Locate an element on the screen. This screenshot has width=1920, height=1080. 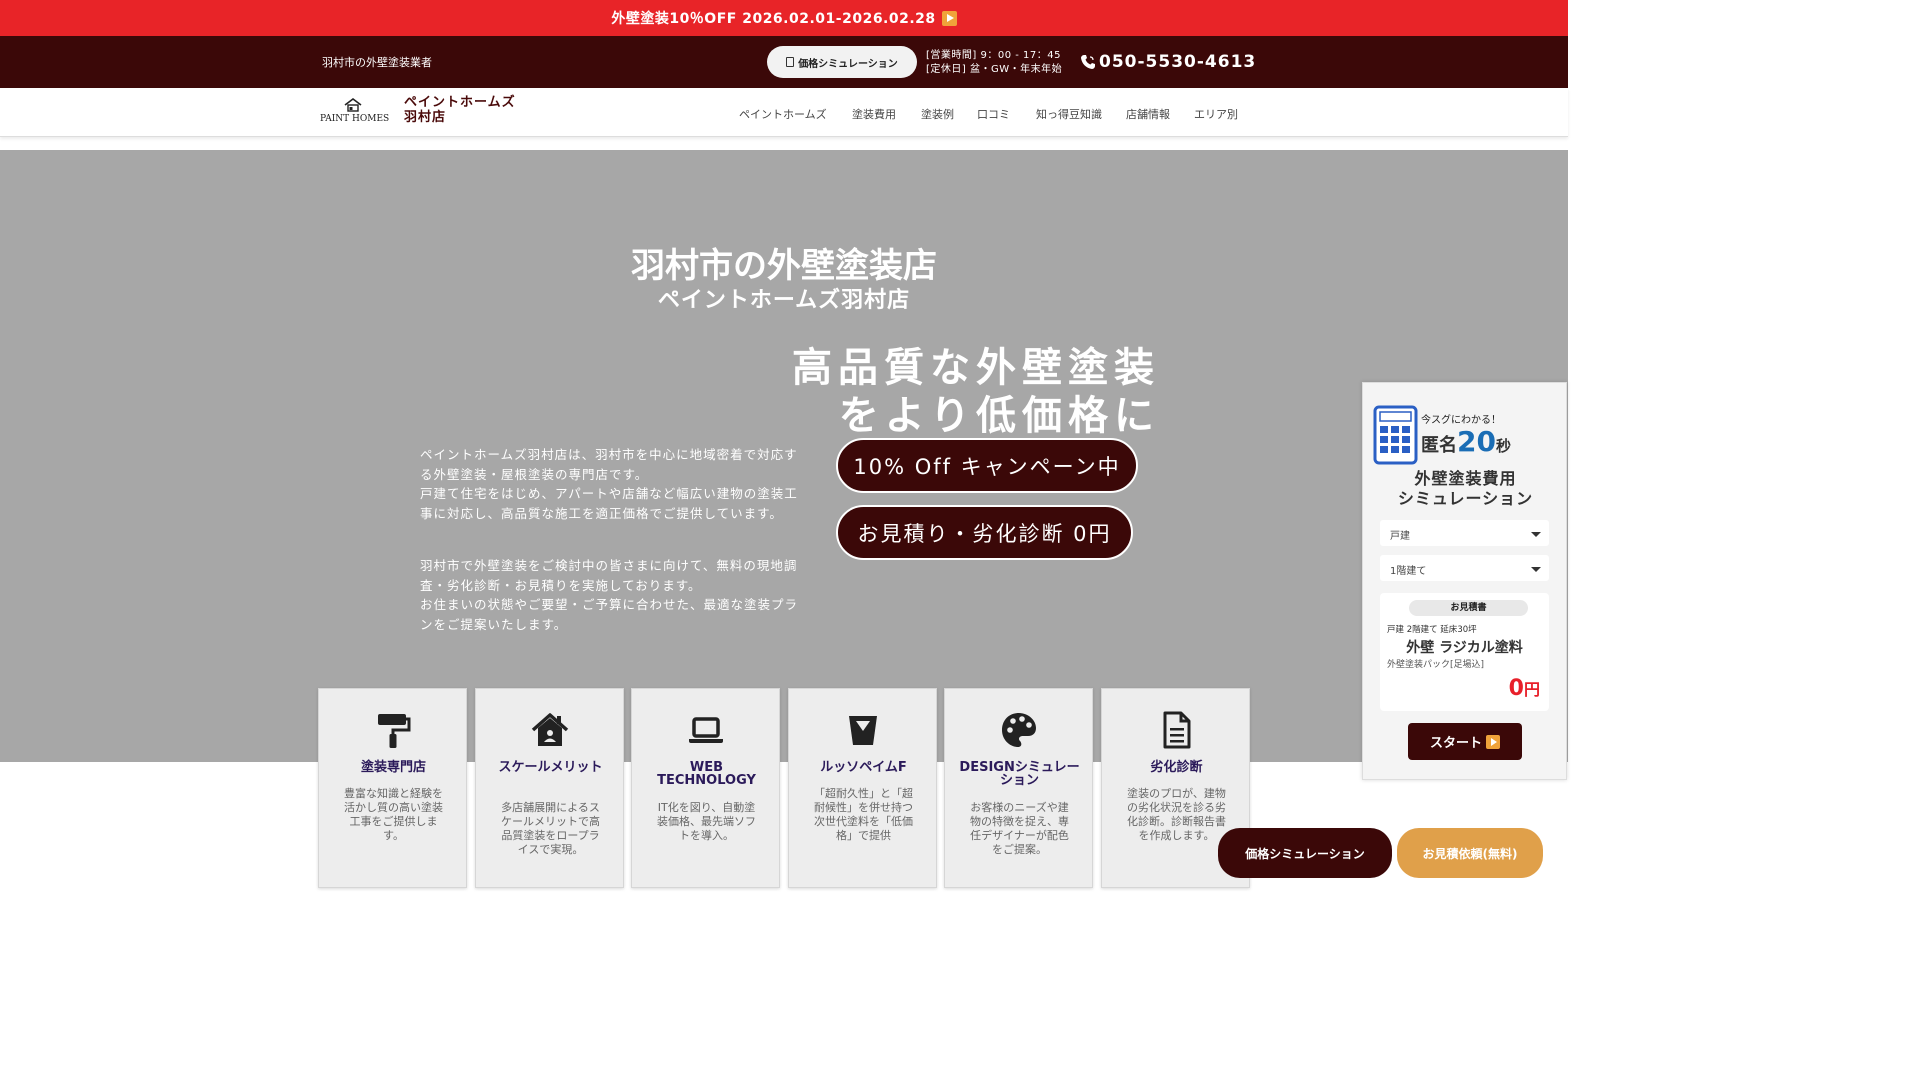
campaign-text: 外壁塗装10％OFF 2026.02.01-2026.02.28 is located at coordinates (773, 18).